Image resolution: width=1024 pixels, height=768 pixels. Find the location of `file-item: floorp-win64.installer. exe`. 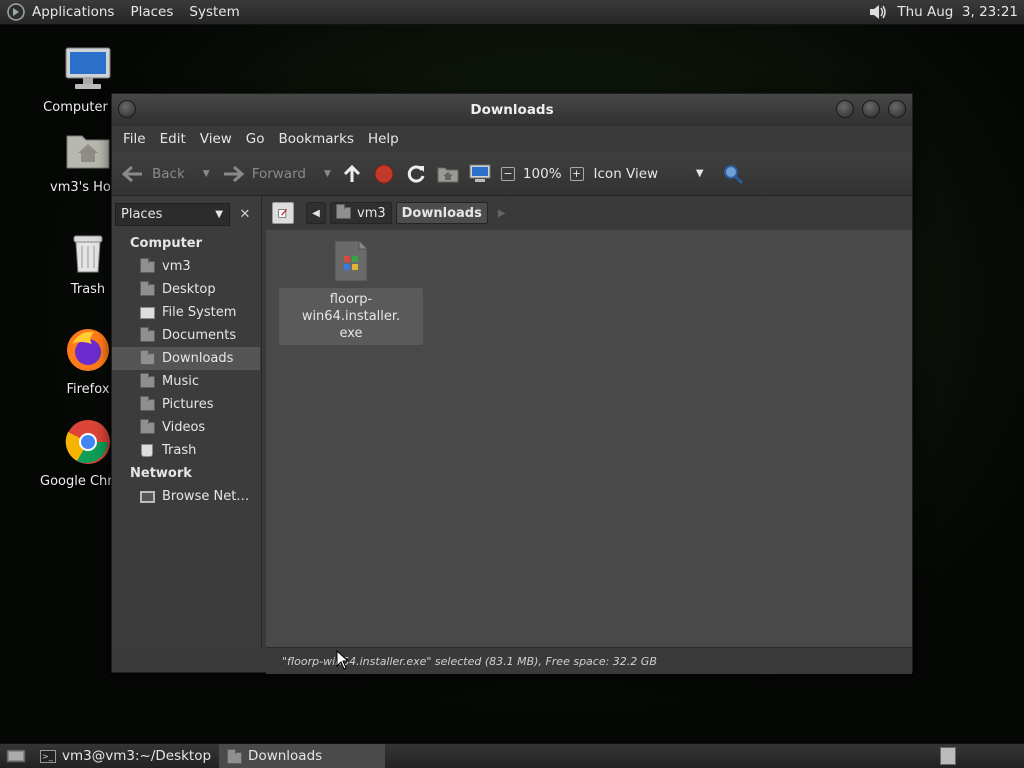

file-item: floorp-win64.installer. exe is located at coordinates (351, 292).